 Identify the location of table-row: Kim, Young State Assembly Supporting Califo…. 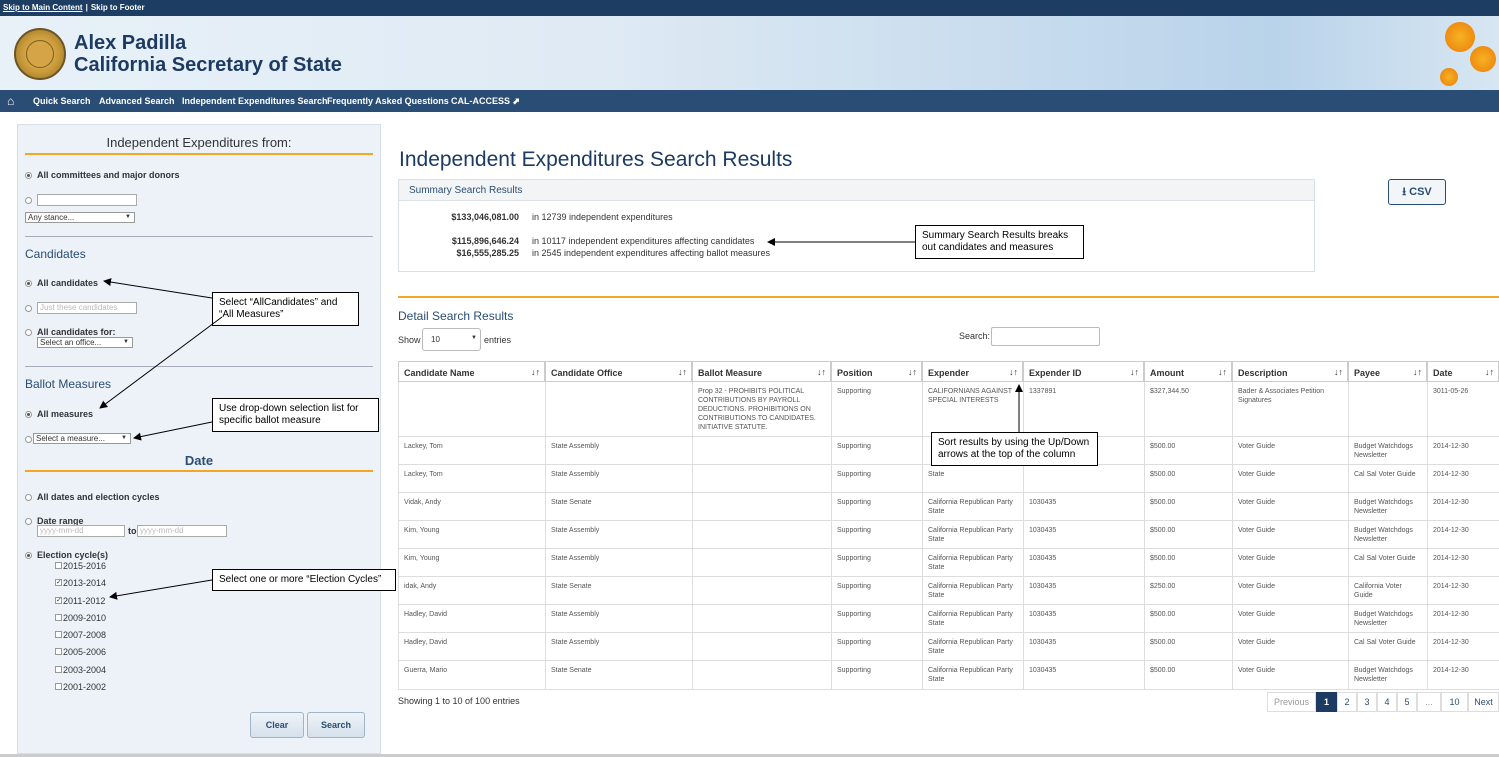
(948, 563).